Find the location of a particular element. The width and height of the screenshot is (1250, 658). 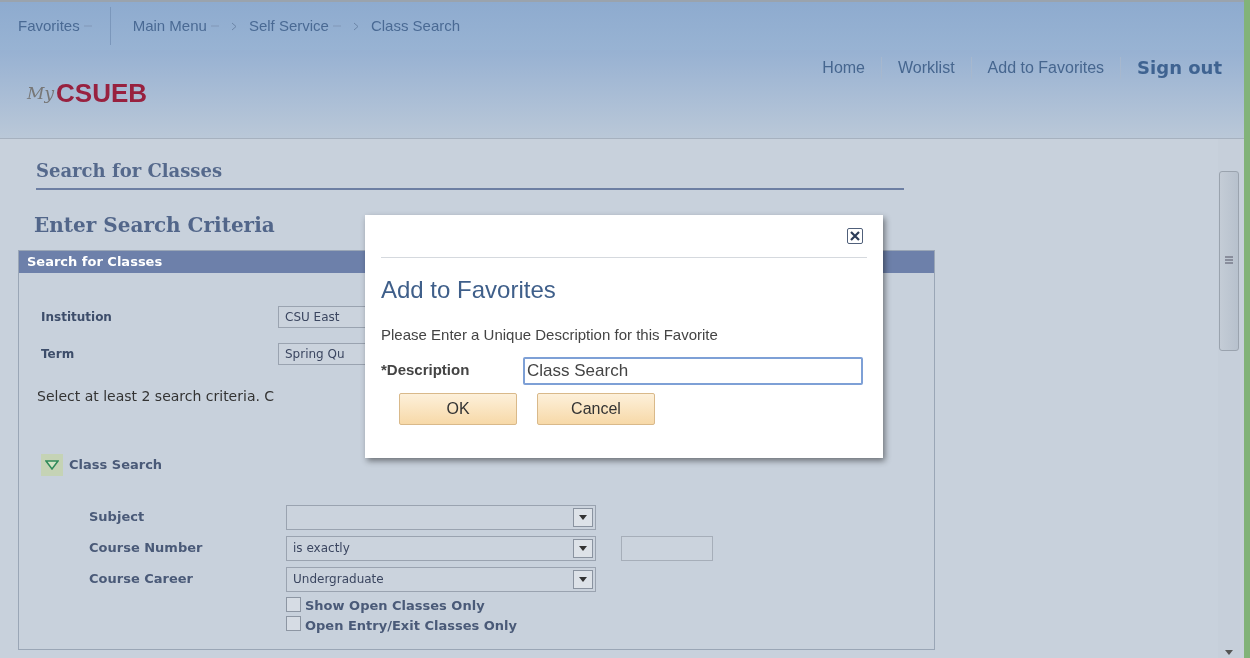

logo-prefix: My is located at coordinates (40, 93).